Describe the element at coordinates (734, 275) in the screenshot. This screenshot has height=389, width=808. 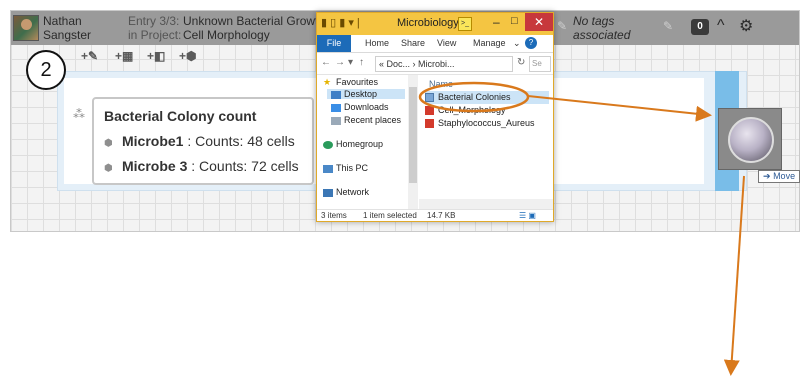
I see `drop-arrow` at that location.